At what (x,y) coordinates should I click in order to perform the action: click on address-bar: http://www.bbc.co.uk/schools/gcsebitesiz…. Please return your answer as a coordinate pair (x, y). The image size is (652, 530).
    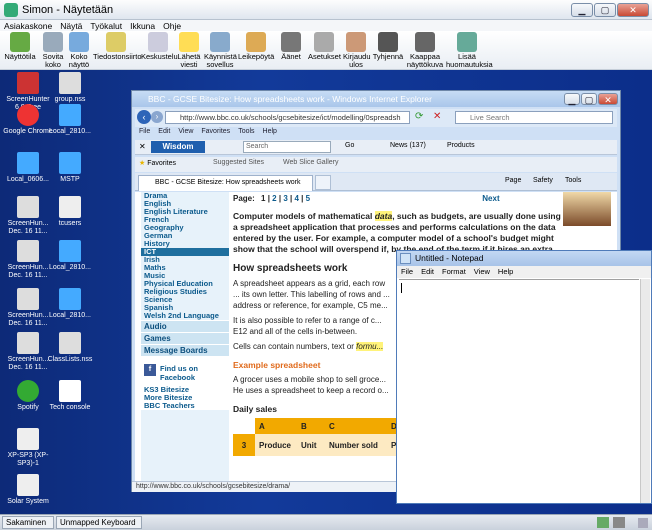
    Looking at the image, I should click on (287, 117).